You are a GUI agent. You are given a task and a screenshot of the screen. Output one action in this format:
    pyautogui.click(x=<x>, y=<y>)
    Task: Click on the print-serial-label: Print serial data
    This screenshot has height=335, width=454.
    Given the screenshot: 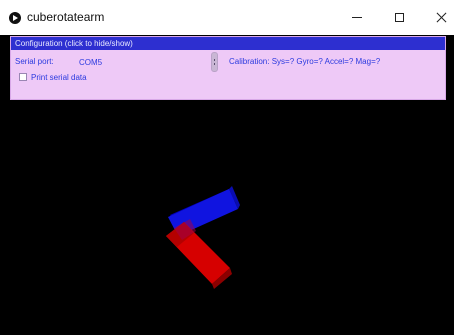 What is the action you would take?
    pyautogui.click(x=59, y=77)
    